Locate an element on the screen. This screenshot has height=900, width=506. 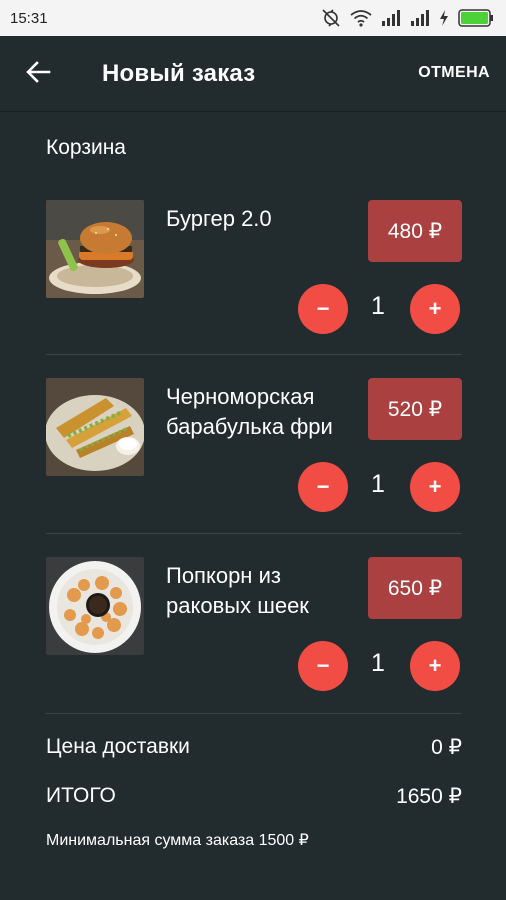
total-label: ИТОГО is located at coordinates (81, 795).